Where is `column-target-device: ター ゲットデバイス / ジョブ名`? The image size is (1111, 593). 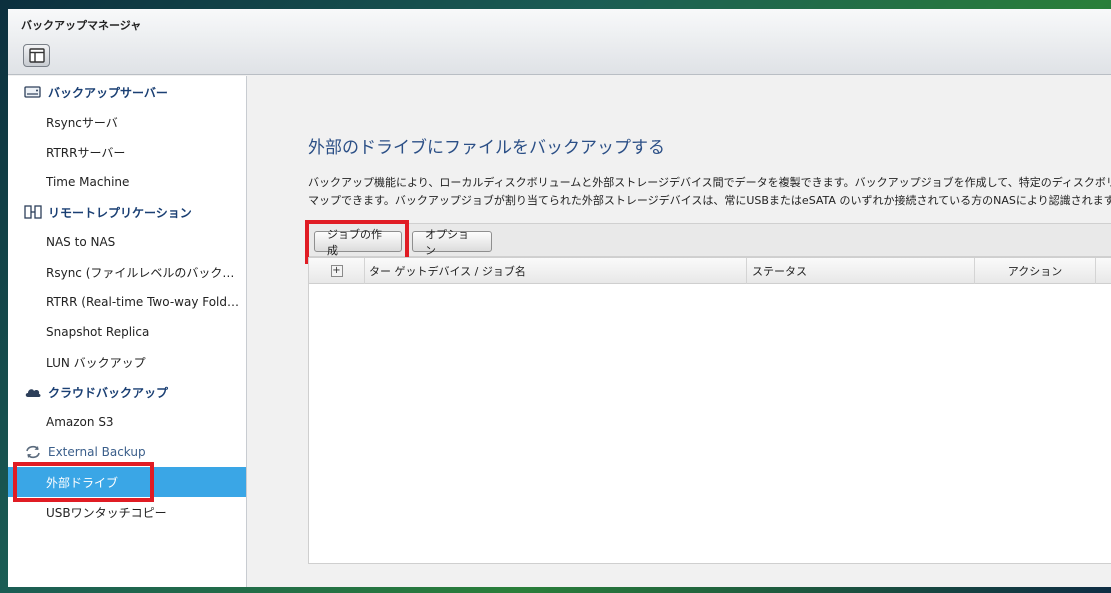
column-target-device: ター ゲットデバイス / ジョブ名 is located at coordinates (556, 271).